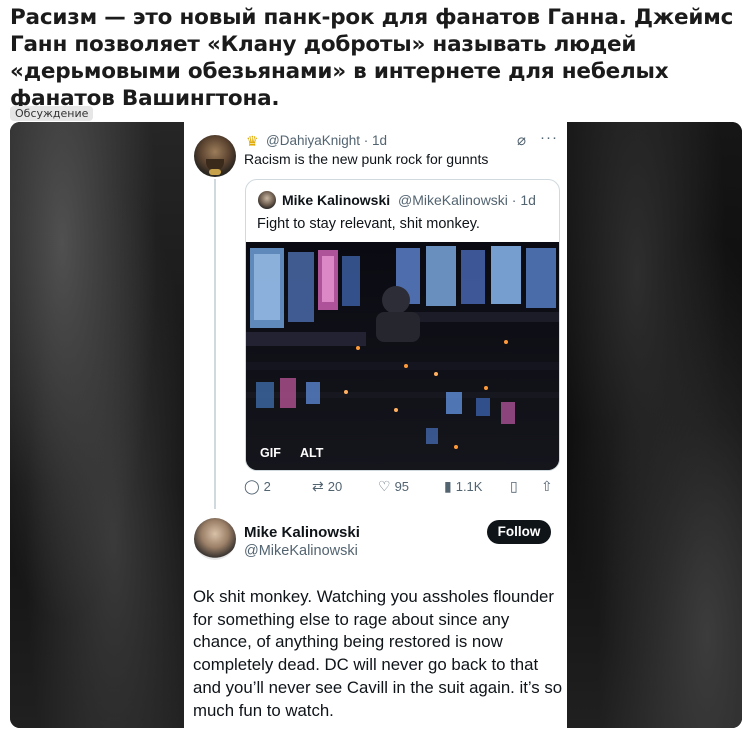 This screenshot has height=743, width=756. What do you see at coordinates (521, 140) in the screenshot?
I see `grok-icon: ⌀` at bounding box center [521, 140].